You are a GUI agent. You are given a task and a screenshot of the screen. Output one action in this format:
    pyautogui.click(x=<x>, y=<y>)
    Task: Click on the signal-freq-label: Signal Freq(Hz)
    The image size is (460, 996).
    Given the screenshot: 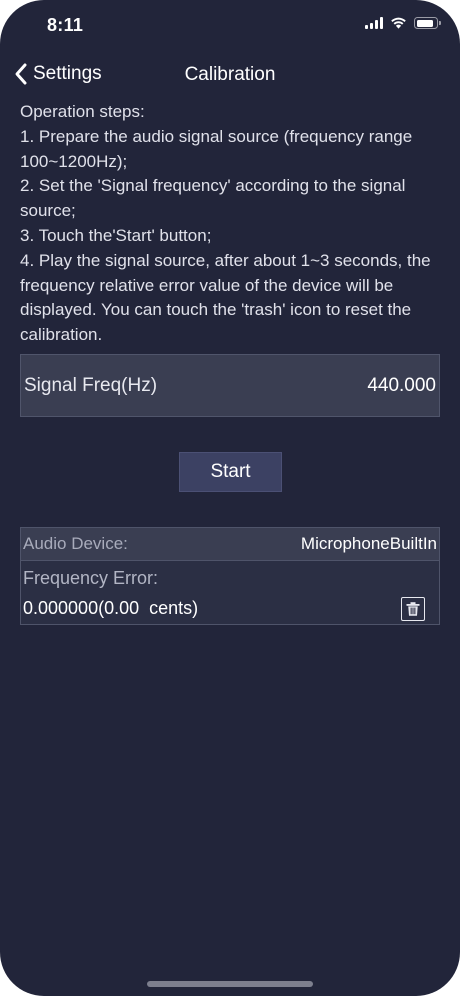 What is the action you would take?
    pyautogui.click(x=91, y=385)
    